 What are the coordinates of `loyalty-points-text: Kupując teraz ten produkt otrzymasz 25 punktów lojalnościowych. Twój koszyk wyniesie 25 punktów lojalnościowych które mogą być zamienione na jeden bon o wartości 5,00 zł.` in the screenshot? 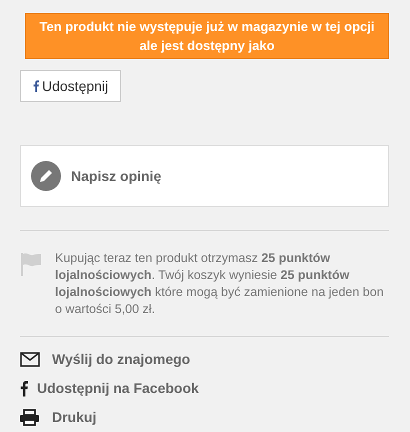 It's located at (220, 284).